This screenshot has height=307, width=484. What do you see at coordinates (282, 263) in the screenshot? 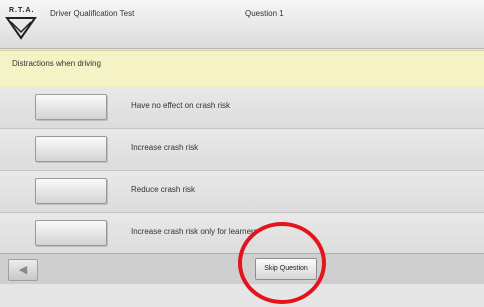
I see `highlight-circle-annotation` at bounding box center [282, 263].